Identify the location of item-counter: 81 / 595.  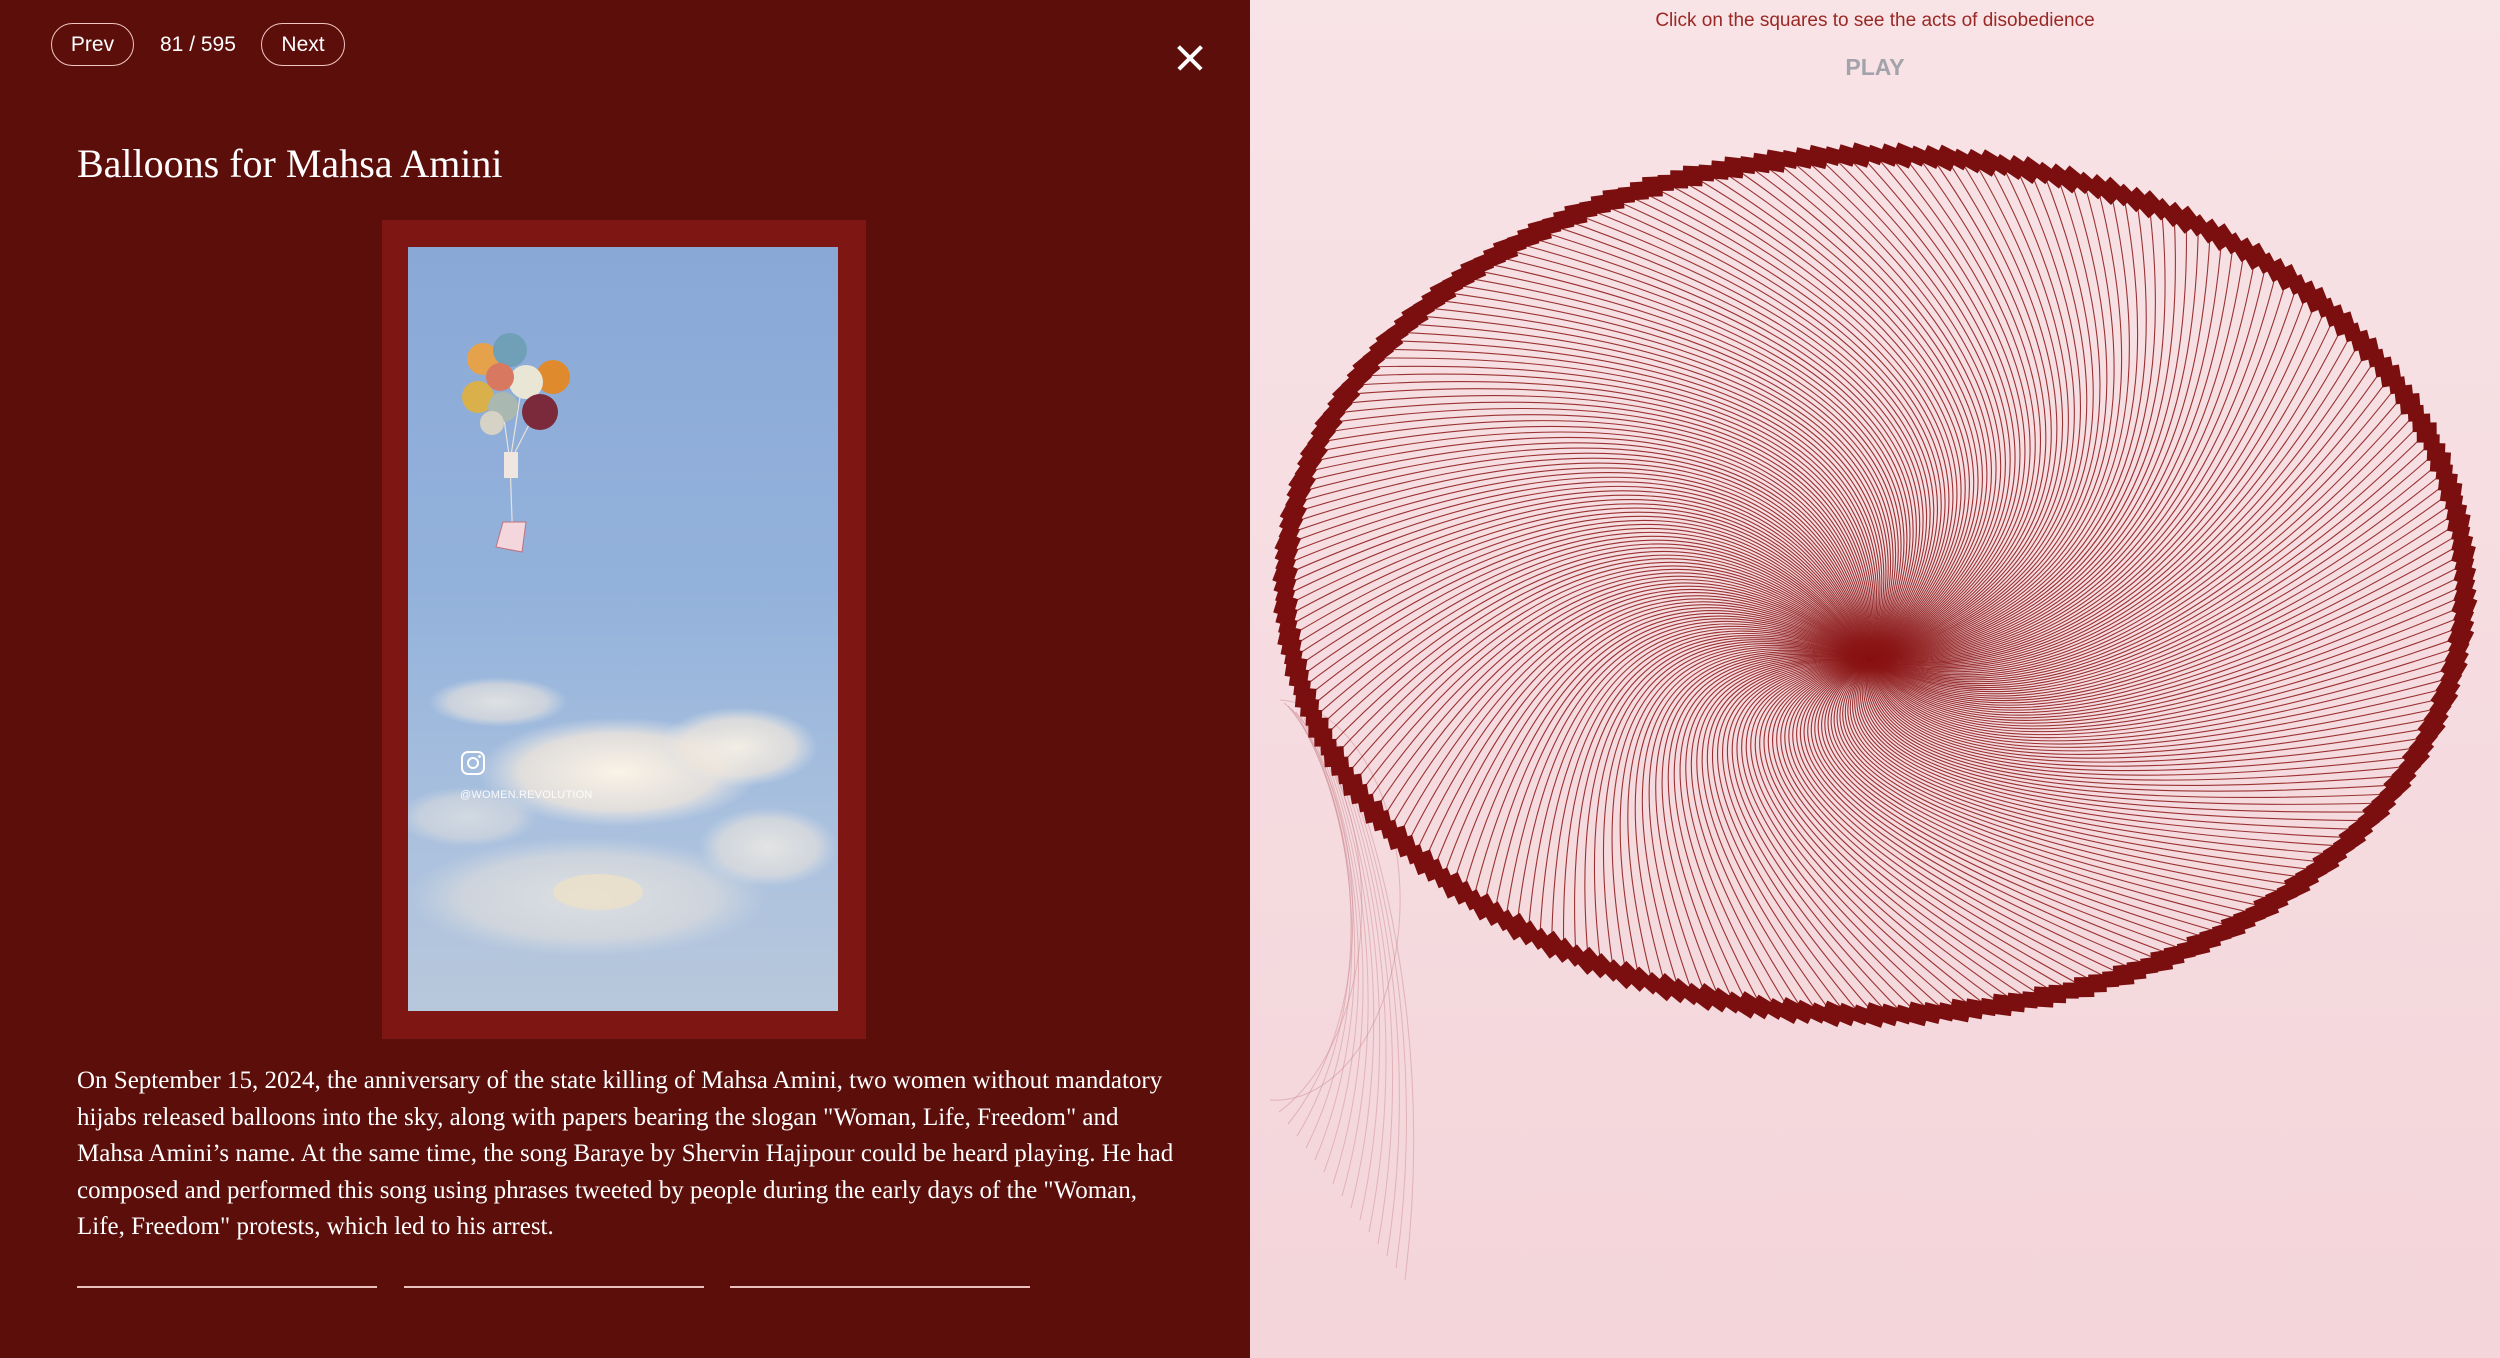
(198, 44).